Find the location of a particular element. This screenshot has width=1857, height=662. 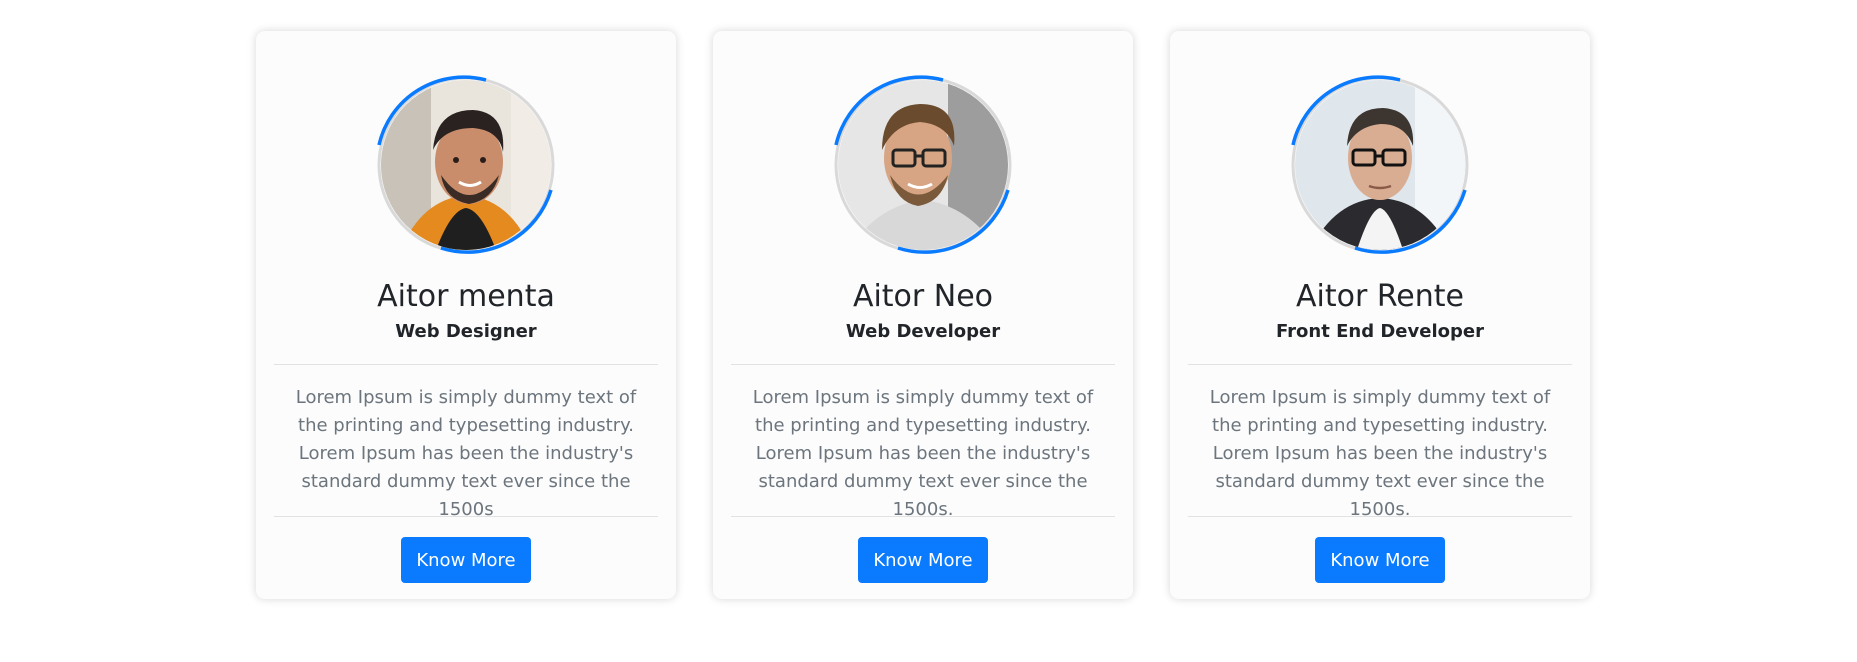

member-role: Web Developer is located at coordinates (923, 331).